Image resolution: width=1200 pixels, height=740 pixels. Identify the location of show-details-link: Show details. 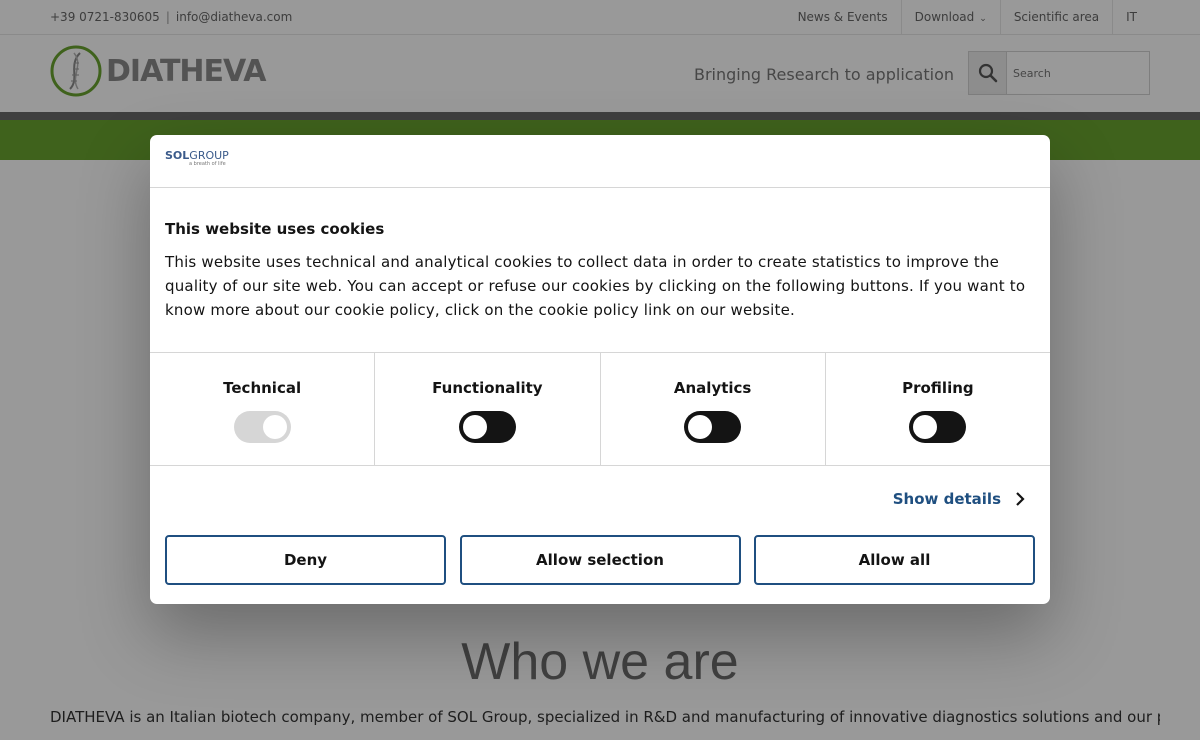
(959, 499).